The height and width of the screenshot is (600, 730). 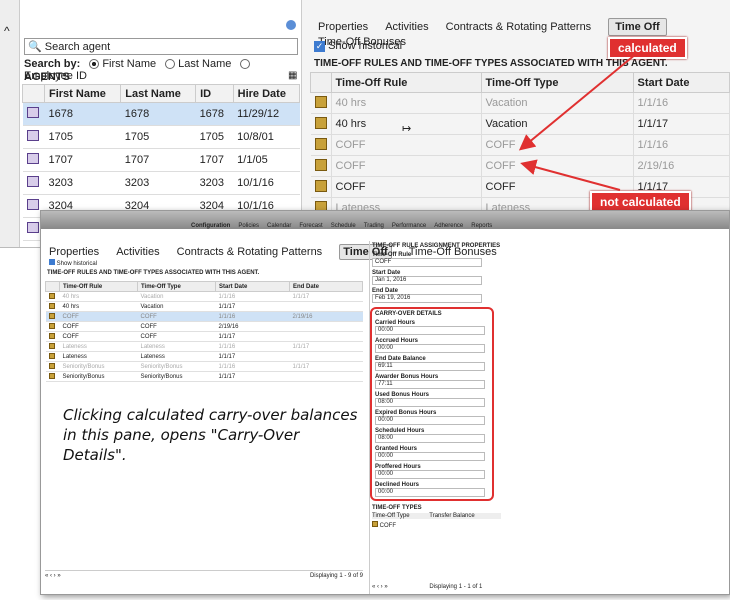 I want to click on field-value: Jan 1, 2016, so click(x=427, y=280).